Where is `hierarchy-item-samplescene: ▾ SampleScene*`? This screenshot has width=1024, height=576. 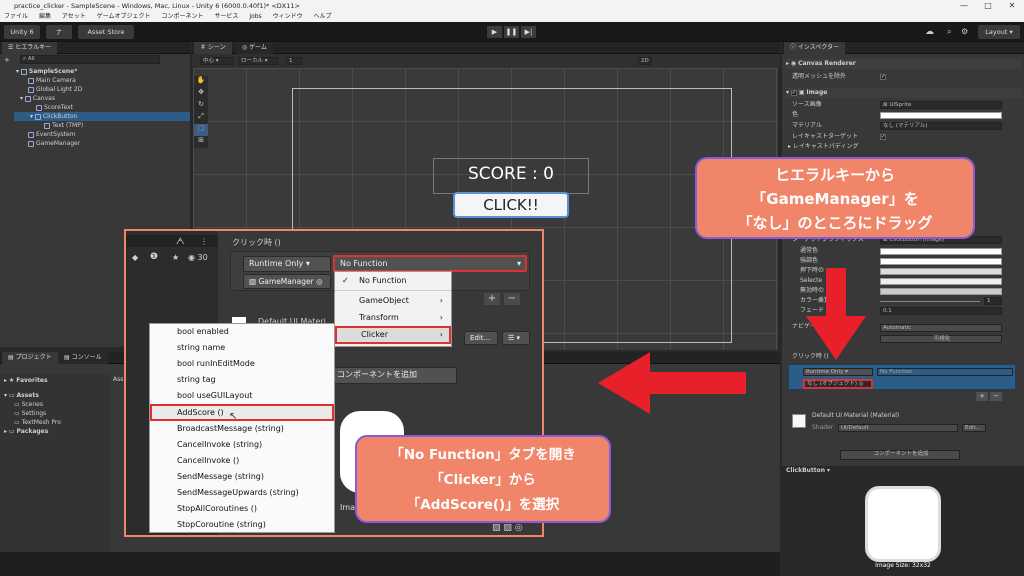 hierarchy-item-samplescene: ▾ SampleScene* is located at coordinates (102, 71).